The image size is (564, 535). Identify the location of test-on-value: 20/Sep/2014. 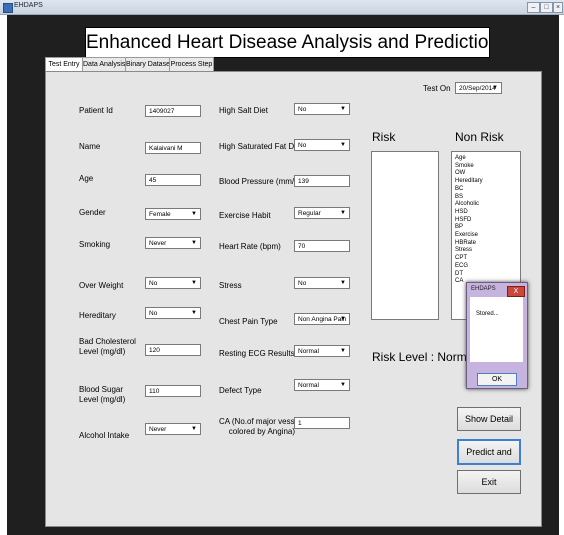
(477, 88).